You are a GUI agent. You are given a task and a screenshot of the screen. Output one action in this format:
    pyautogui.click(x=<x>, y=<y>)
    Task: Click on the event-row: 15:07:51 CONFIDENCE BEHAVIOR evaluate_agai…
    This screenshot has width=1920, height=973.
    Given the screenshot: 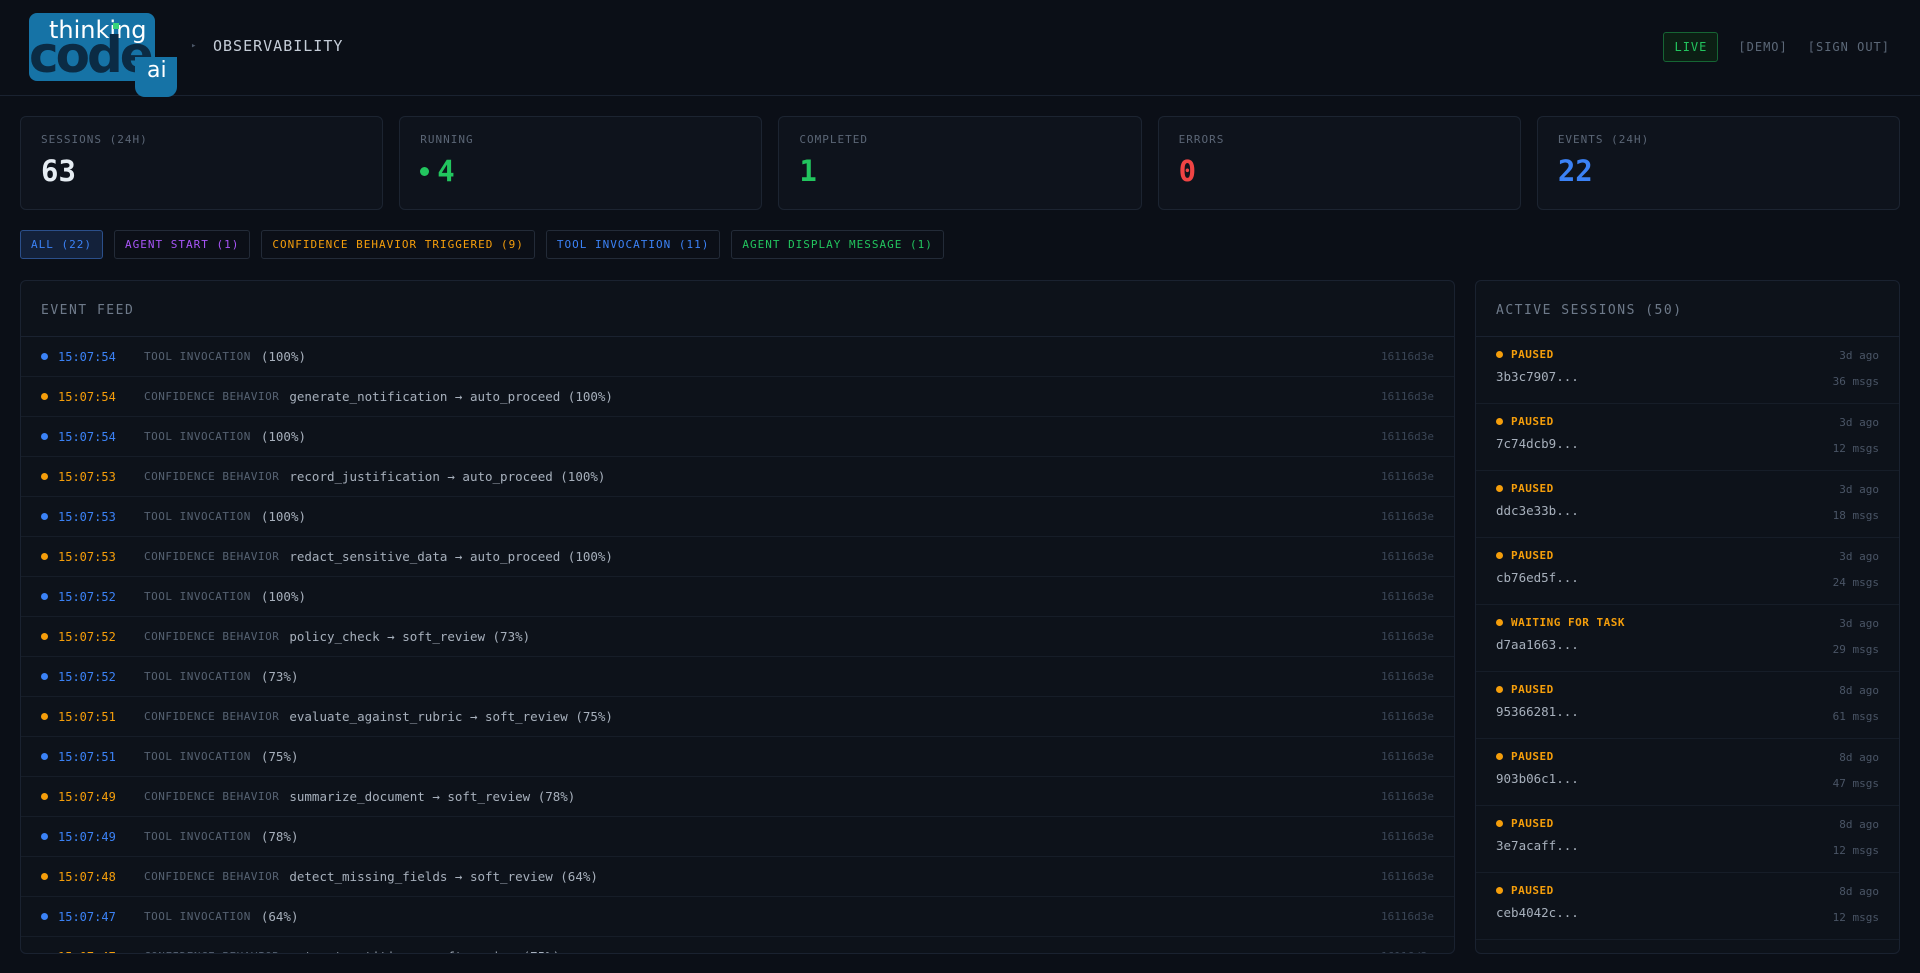 What is the action you would take?
    pyautogui.click(x=737, y=717)
    